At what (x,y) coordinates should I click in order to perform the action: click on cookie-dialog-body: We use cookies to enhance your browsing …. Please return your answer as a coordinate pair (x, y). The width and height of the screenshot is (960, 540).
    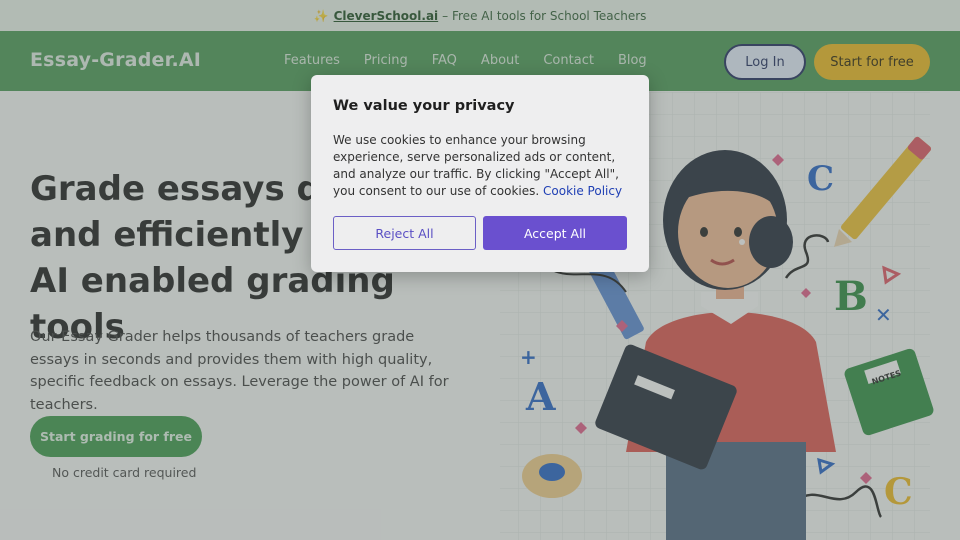
    Looking at the image, I should click on (481, 166).